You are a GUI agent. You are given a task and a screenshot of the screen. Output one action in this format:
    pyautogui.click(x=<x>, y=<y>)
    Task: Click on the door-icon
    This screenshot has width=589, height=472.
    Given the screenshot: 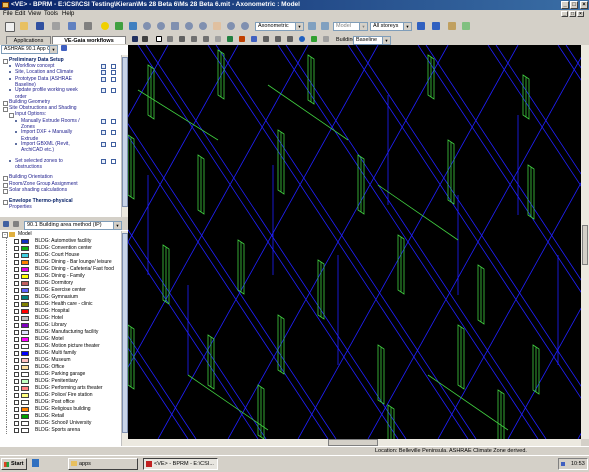 What is the action you would take?
    pyautogui.click(x=242, y=39)
    